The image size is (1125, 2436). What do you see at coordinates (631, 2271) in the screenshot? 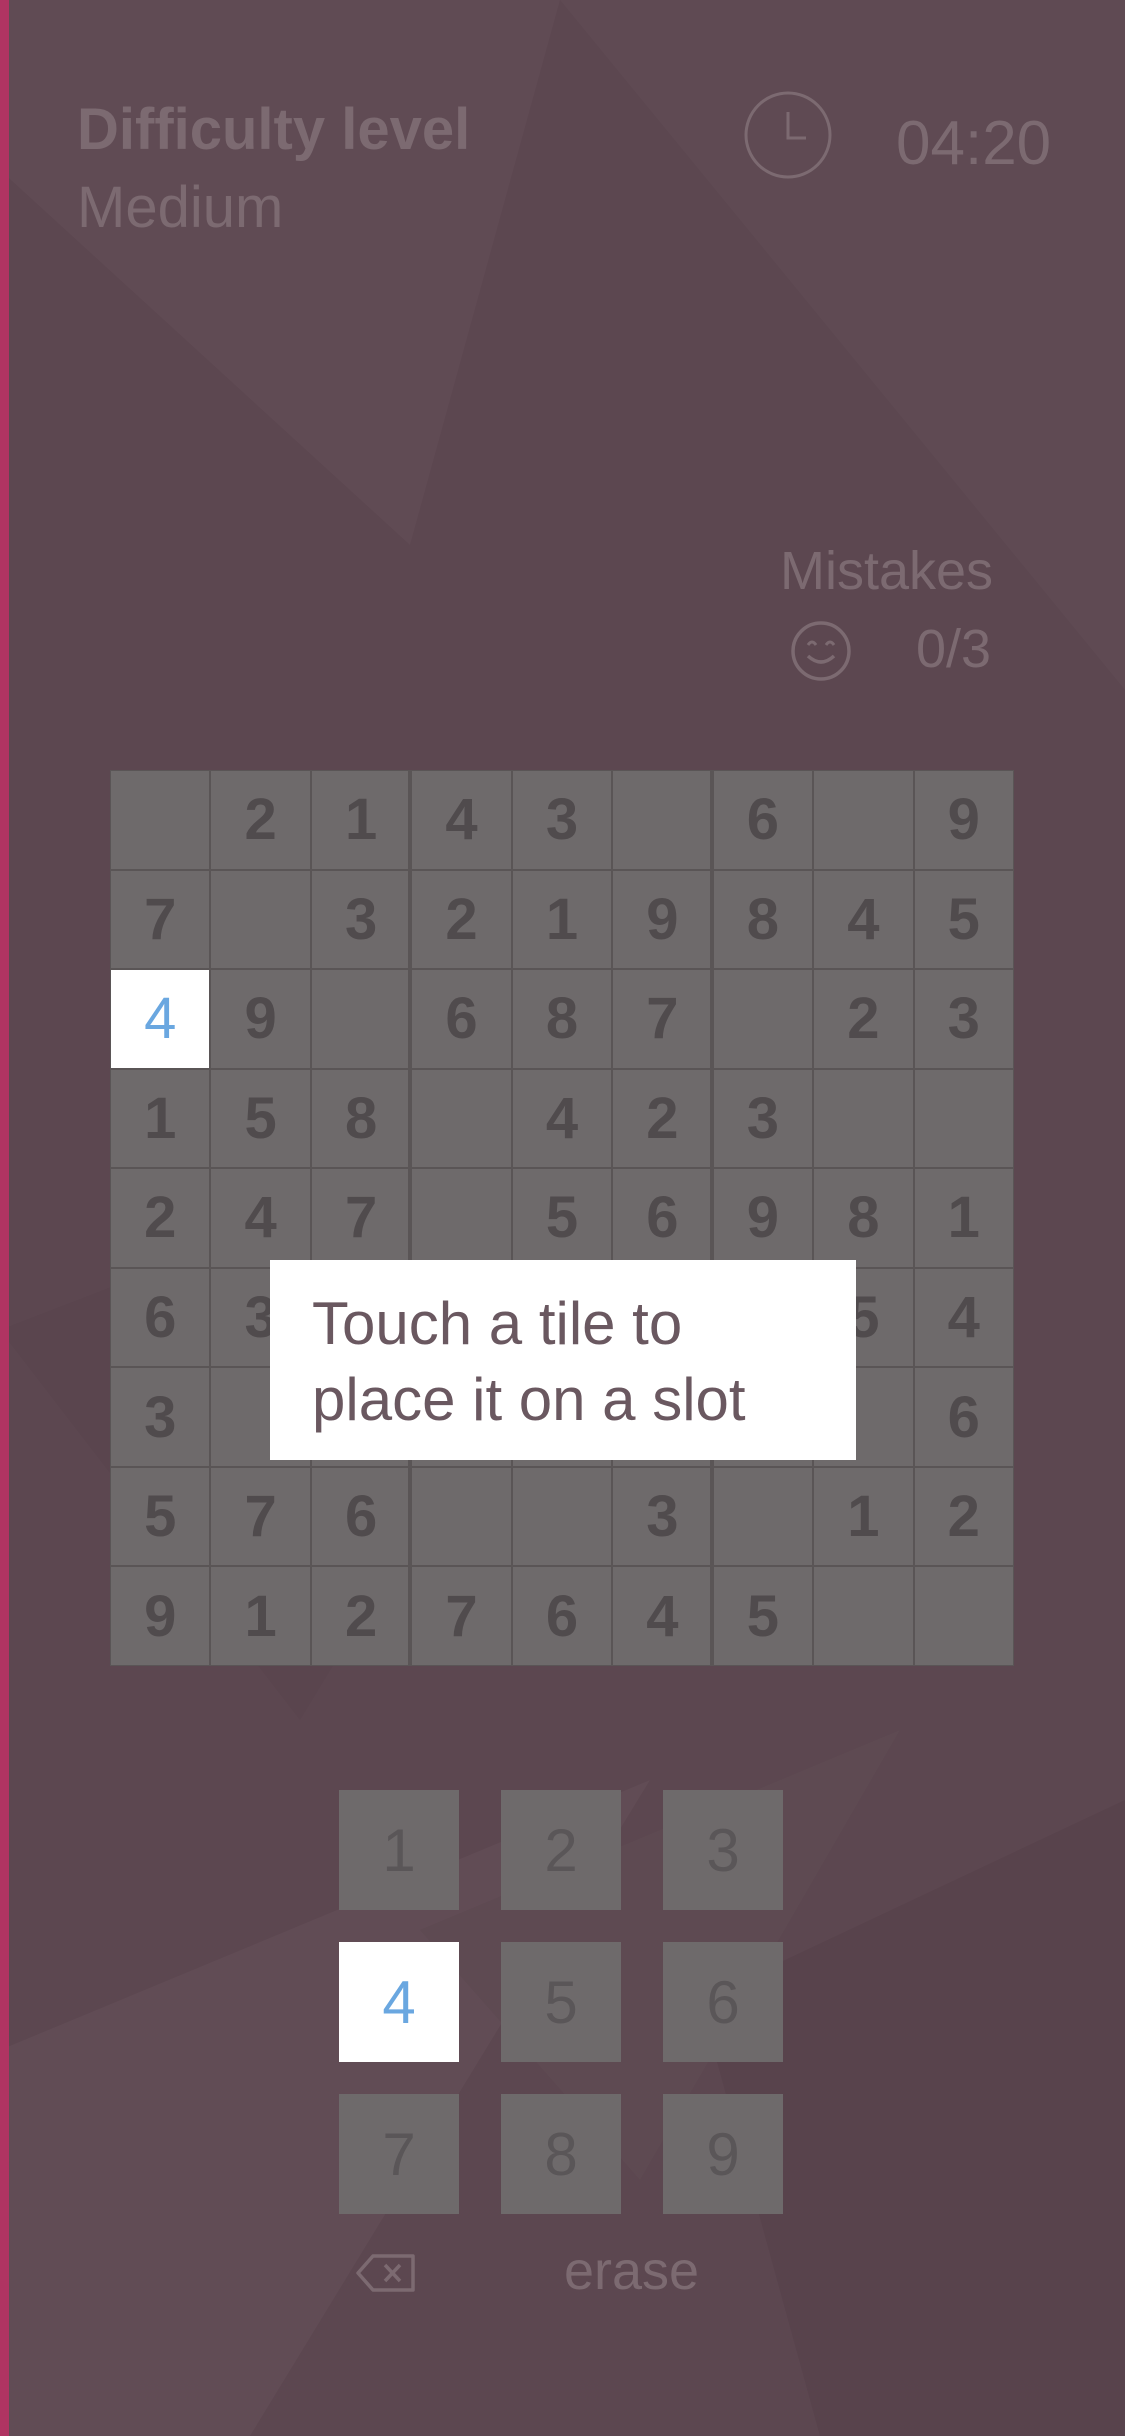
I see `erase-button: erase` at bounding box center [631, 2271].